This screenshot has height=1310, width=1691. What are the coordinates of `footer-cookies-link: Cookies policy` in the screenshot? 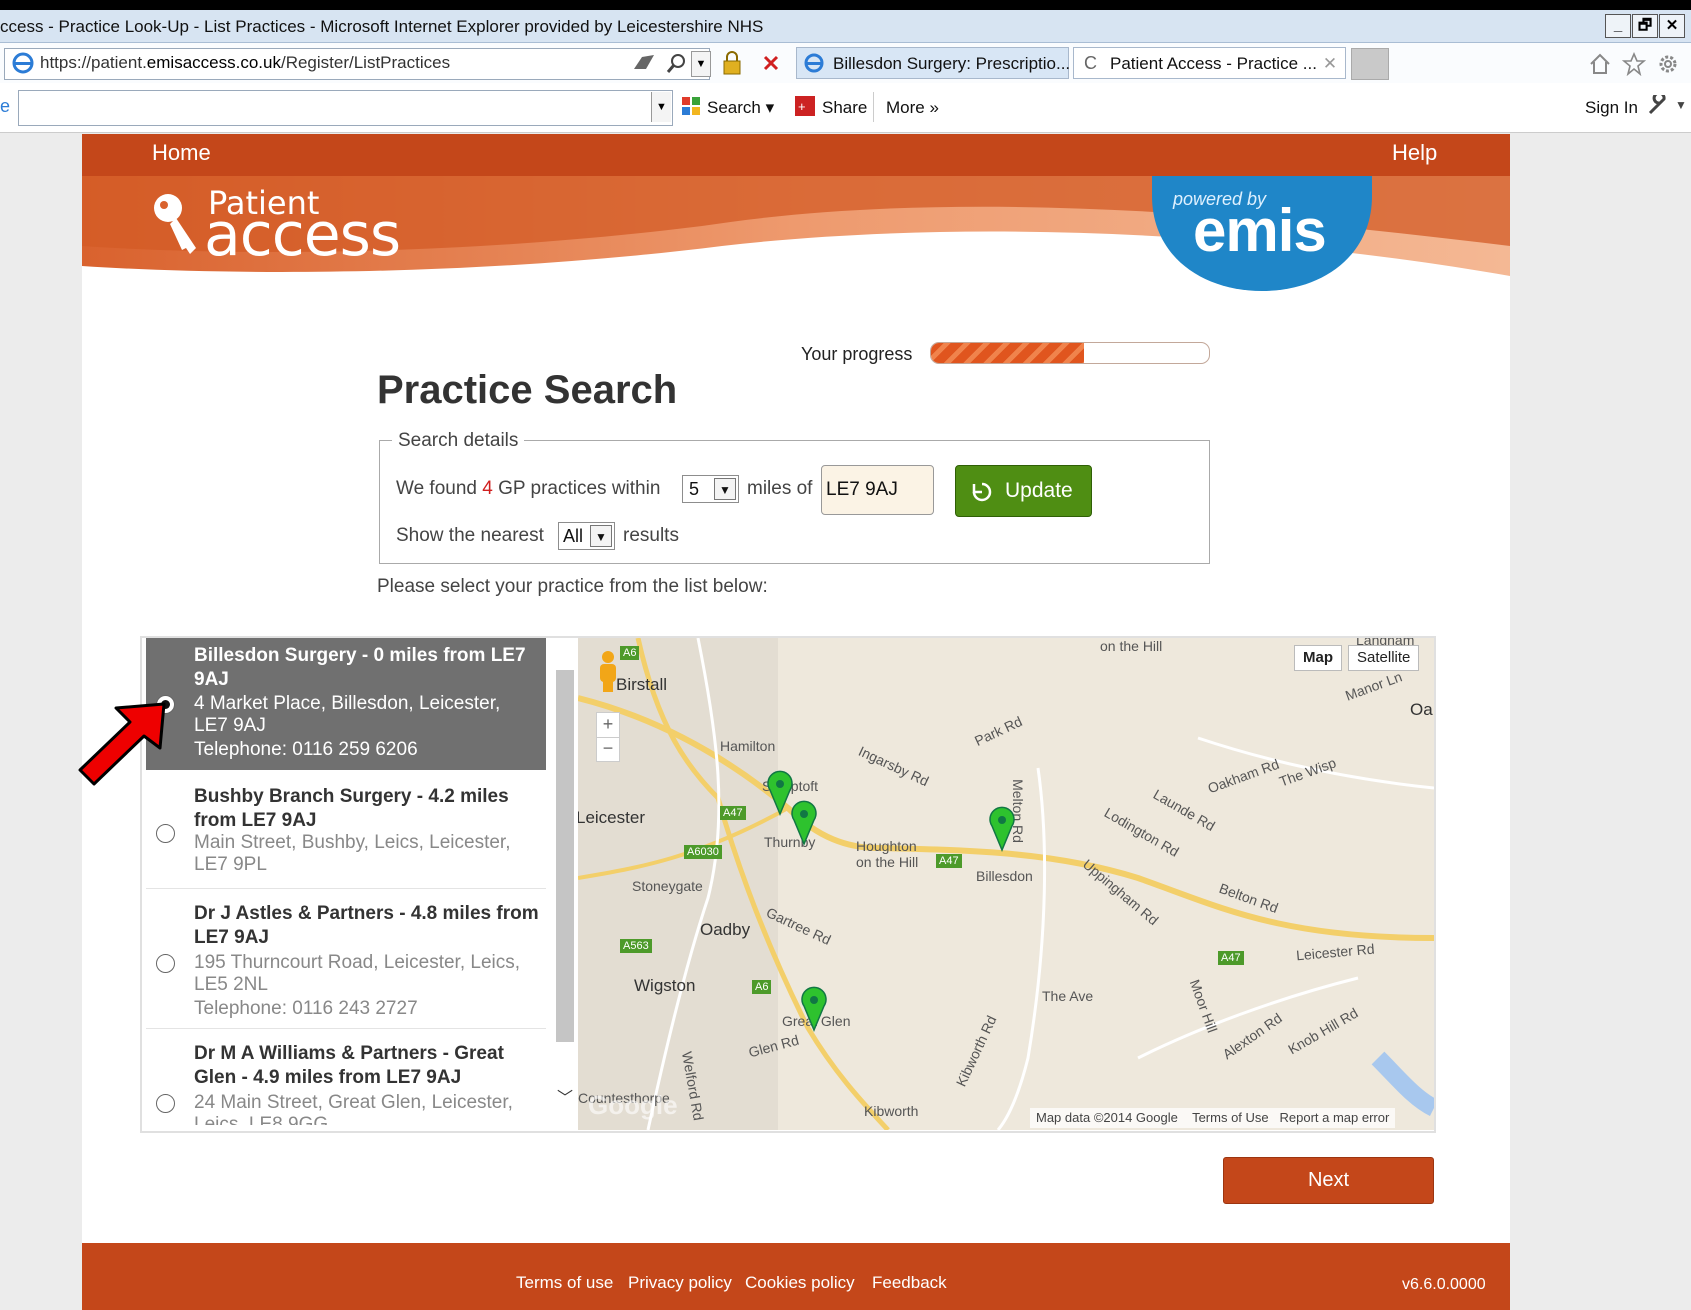 It's located at (800, 1283).